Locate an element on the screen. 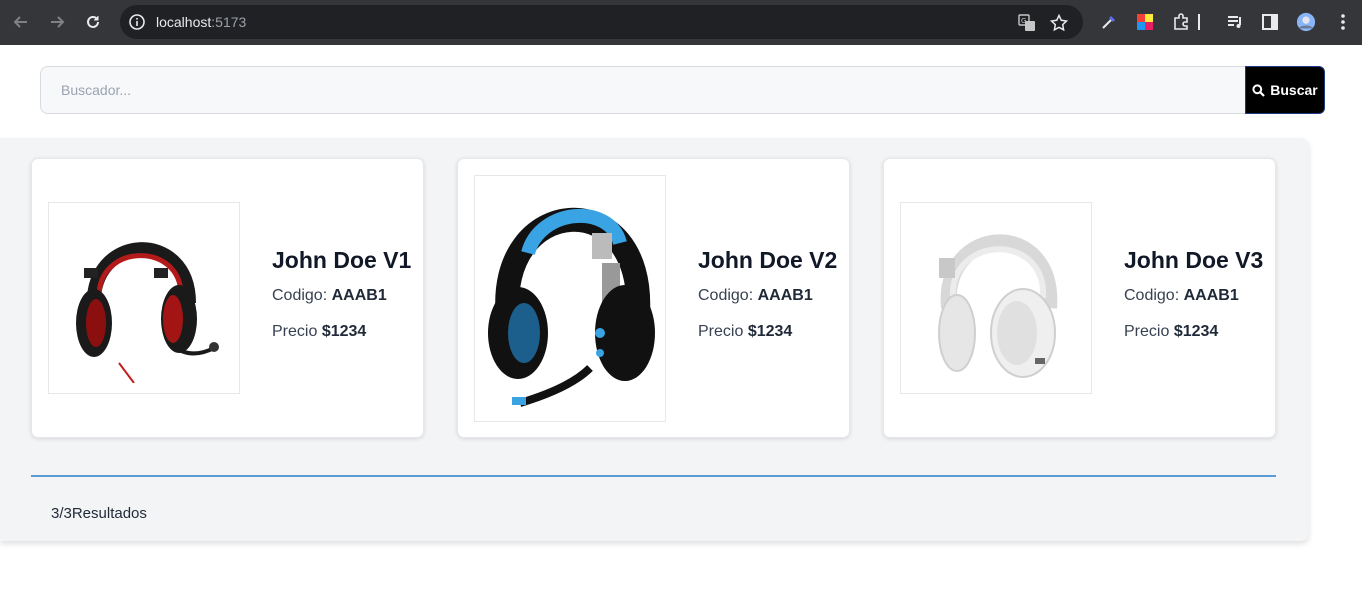 The height and width of the screenshot is (610, 1362). forward-icon is located at coordinates (57, 22).